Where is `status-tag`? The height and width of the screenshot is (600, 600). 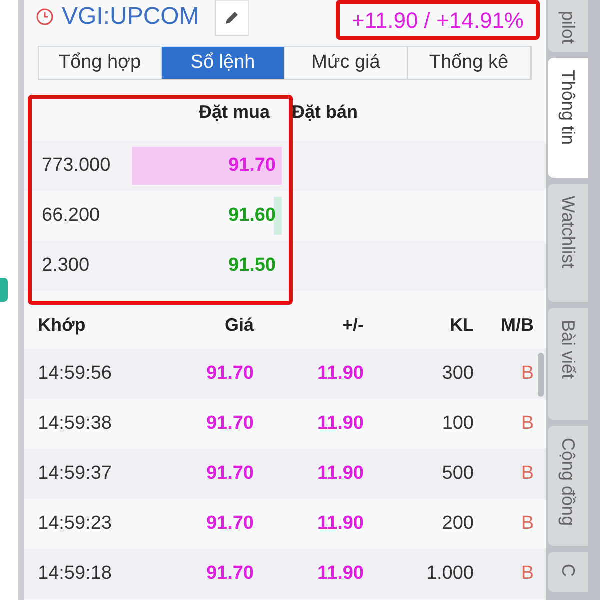
status-tag is located at coordinates (4, 290).